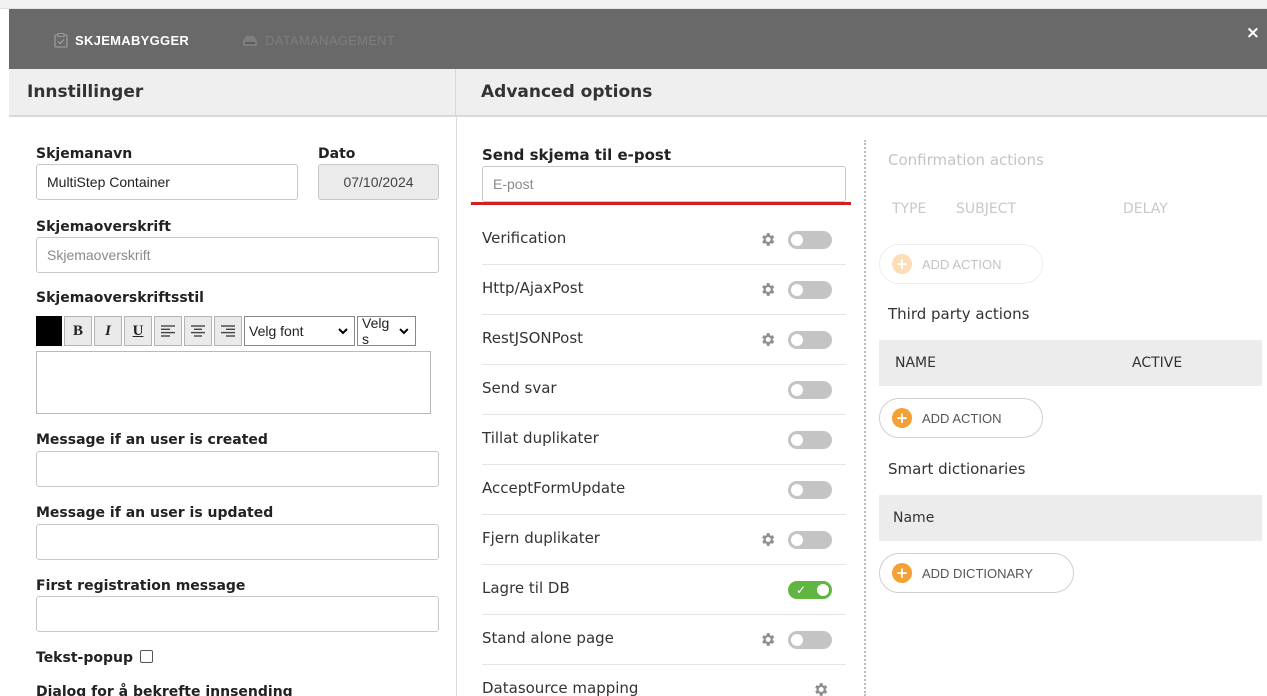 The image size is (1267, 696). Describe the element at coordinates (237, 614) in the screenshot. I see `first-registration-input` at that location.